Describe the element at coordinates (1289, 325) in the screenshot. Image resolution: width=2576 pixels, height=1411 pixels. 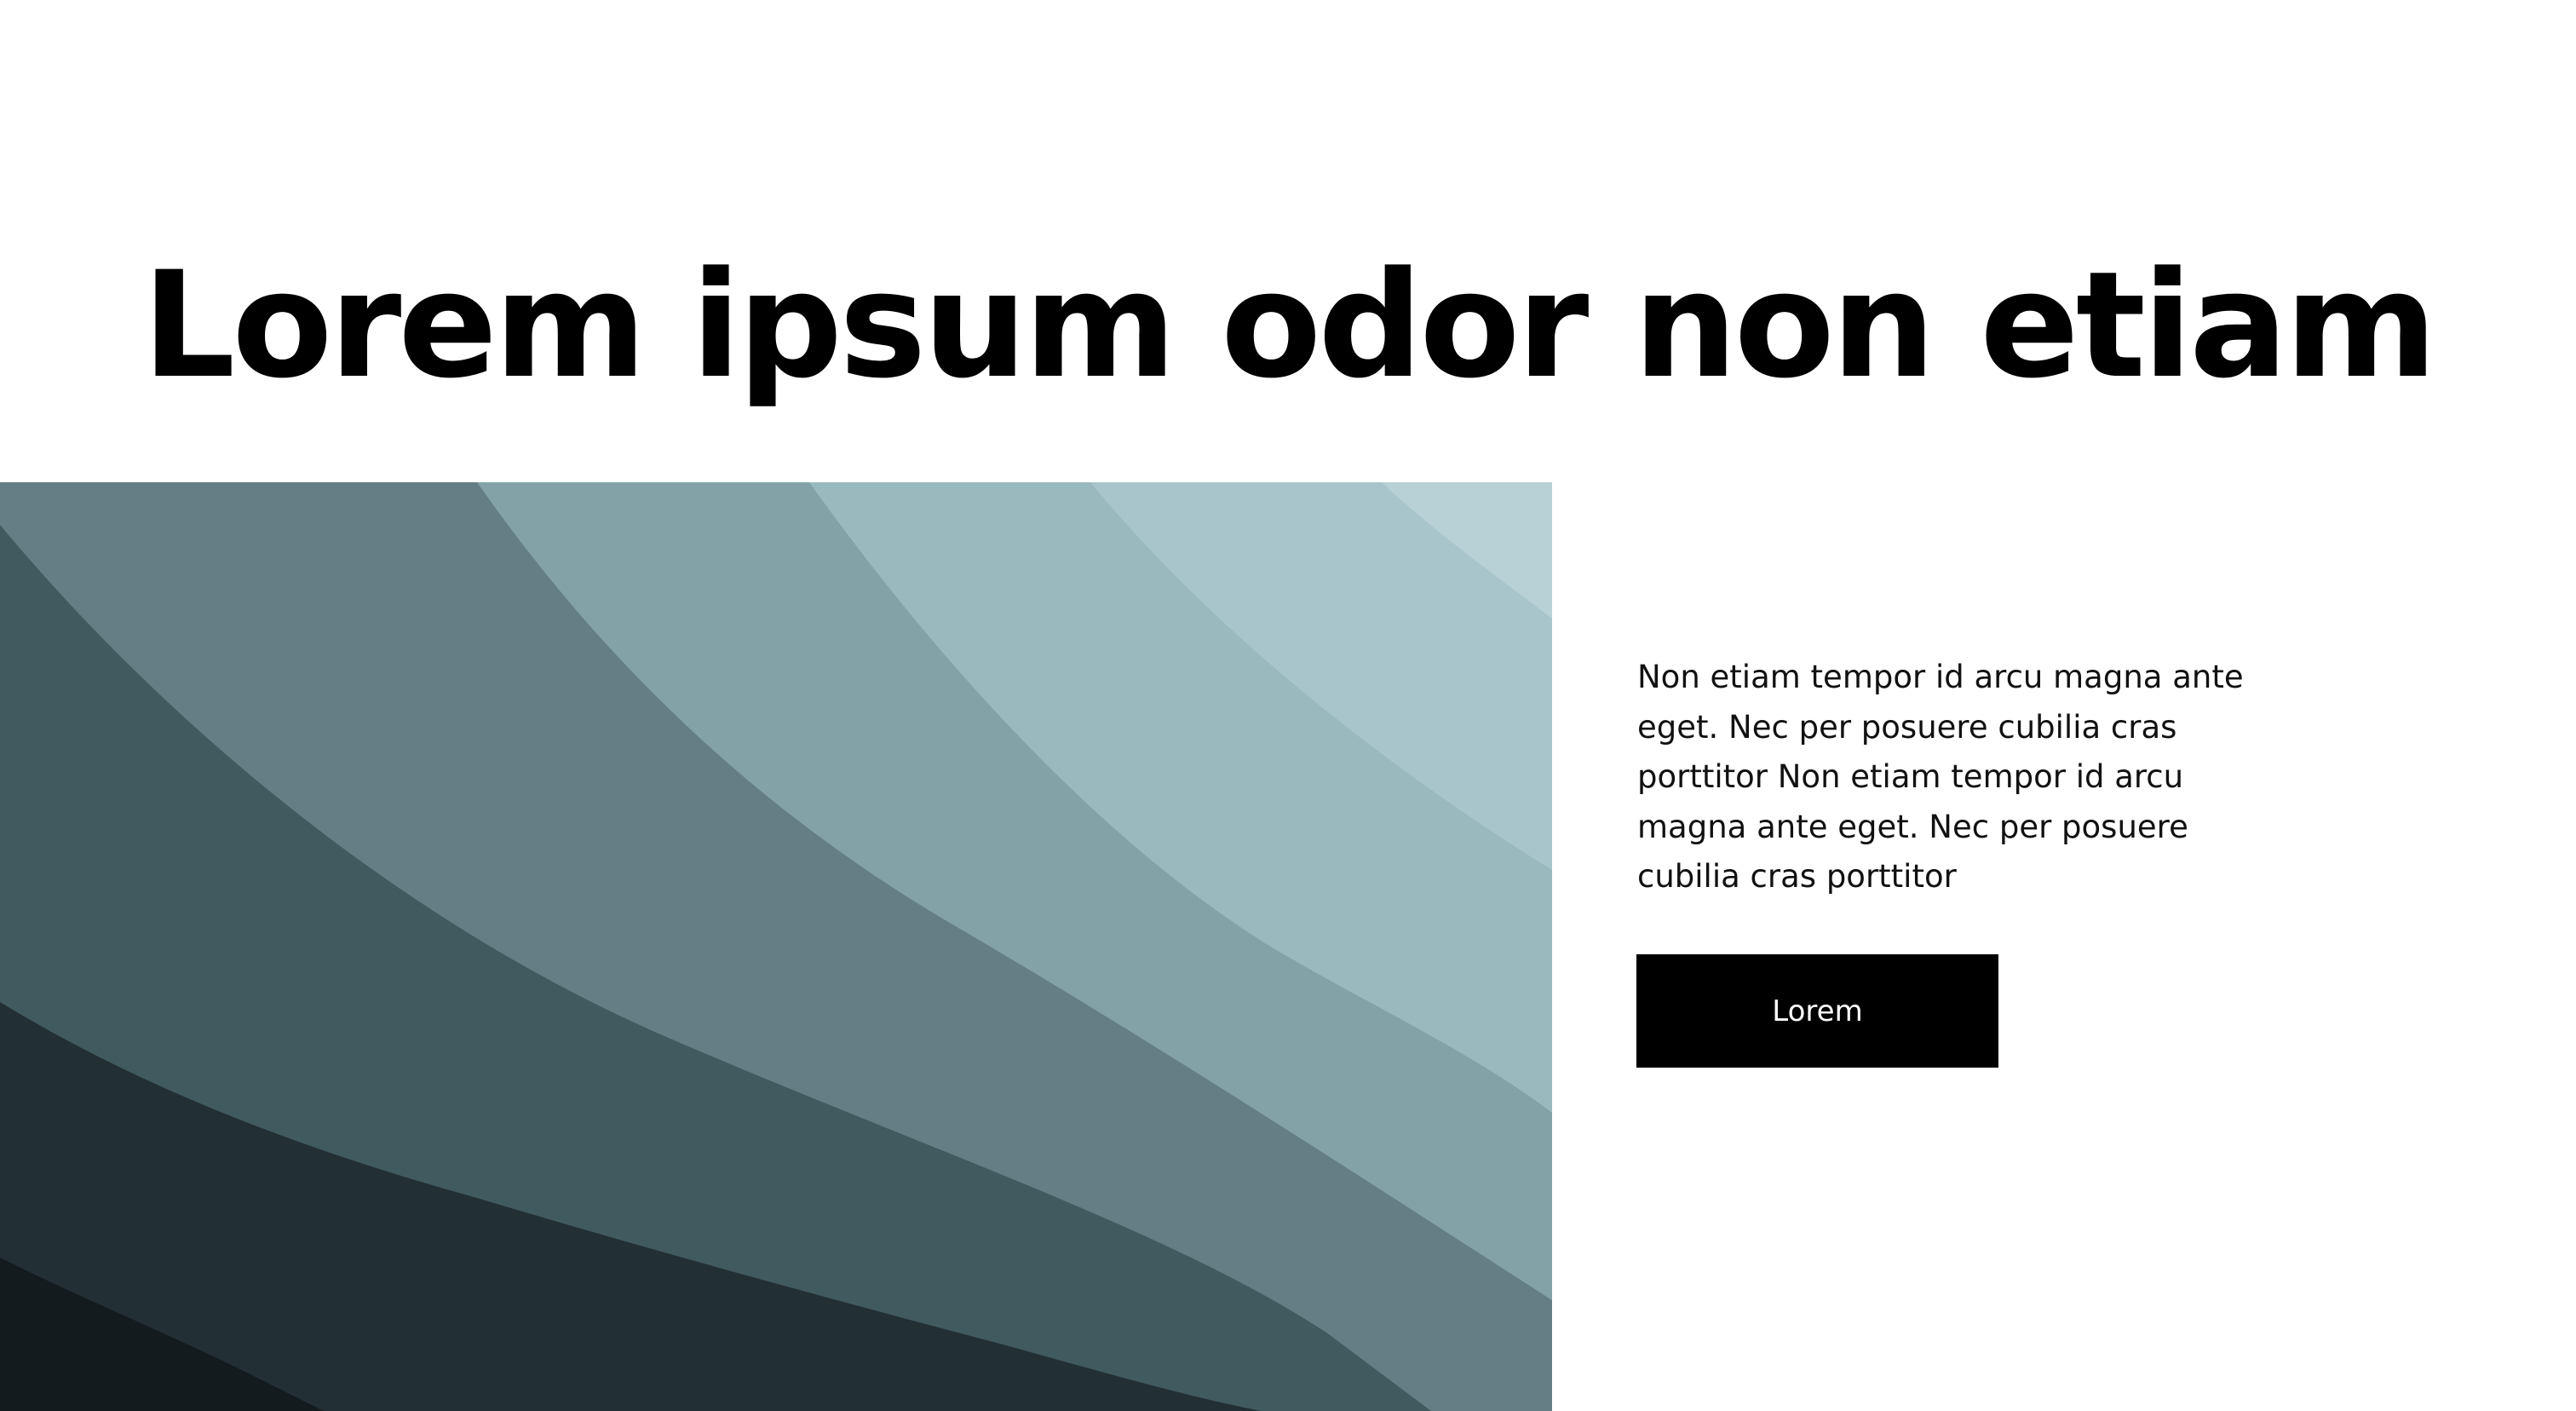
I see `page-title: Lorem ipsum odor non etiam` at that location.